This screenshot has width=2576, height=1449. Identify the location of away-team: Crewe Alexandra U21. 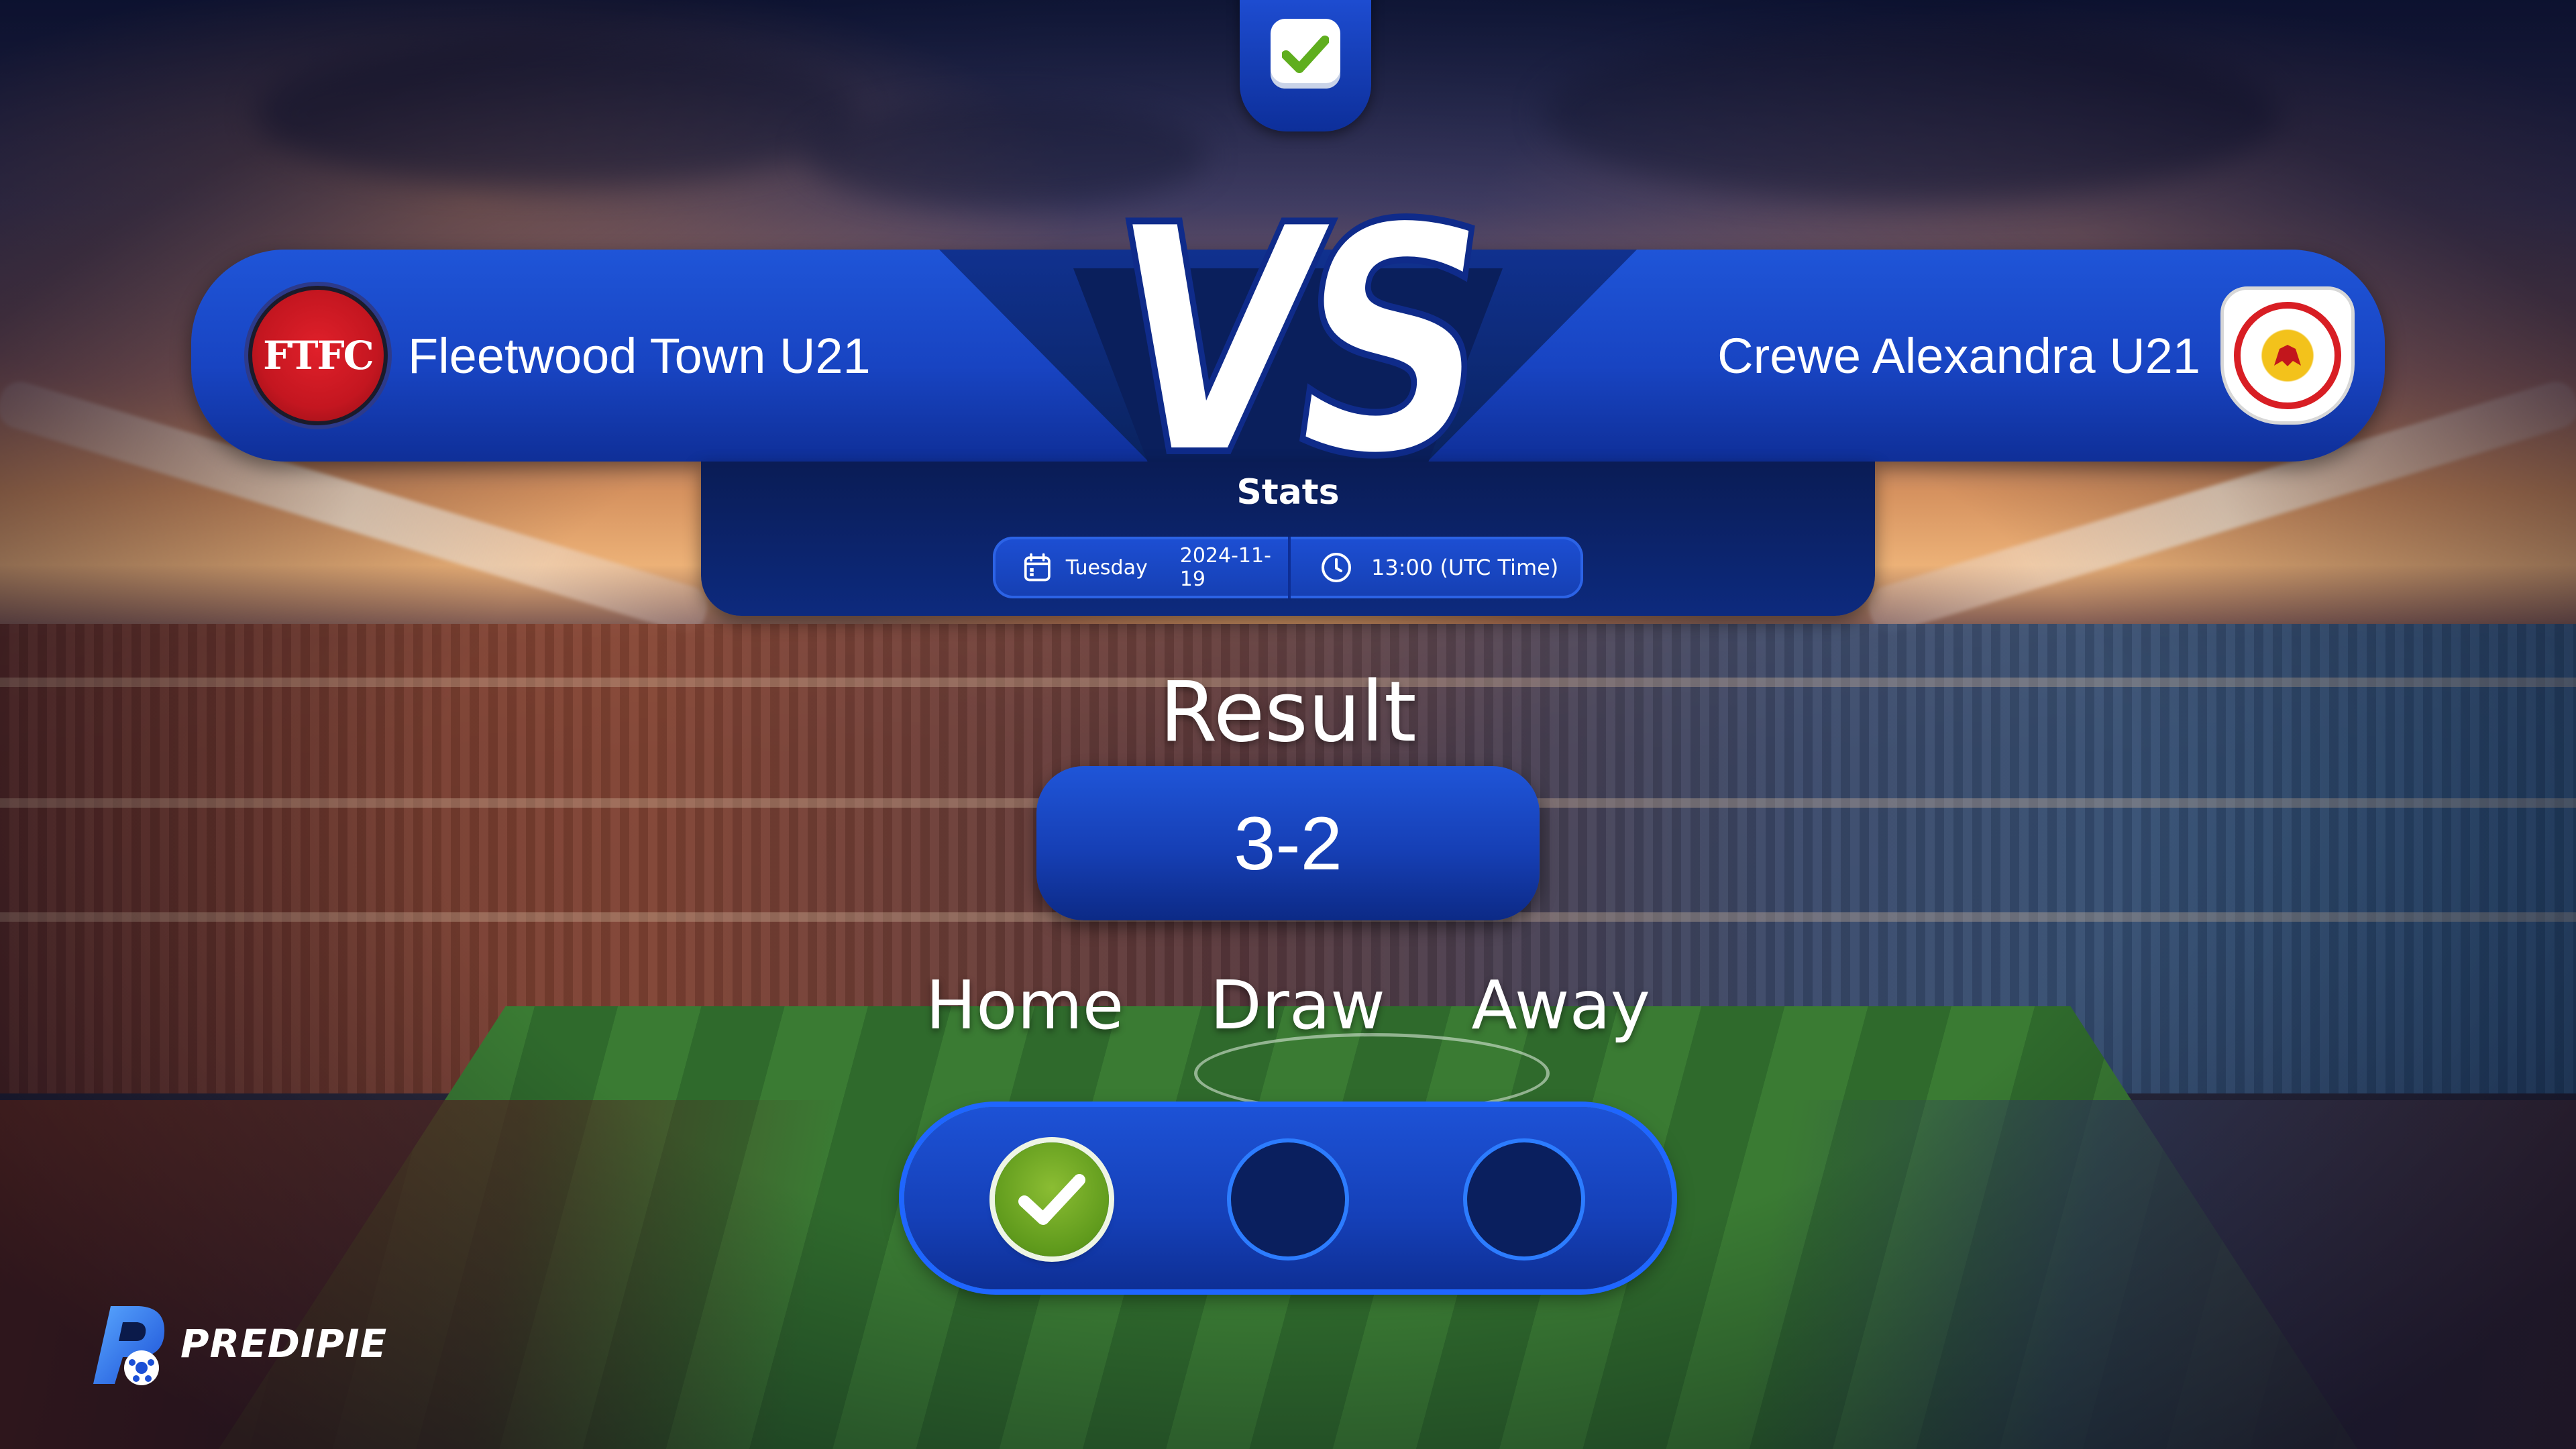
(2026, 356).